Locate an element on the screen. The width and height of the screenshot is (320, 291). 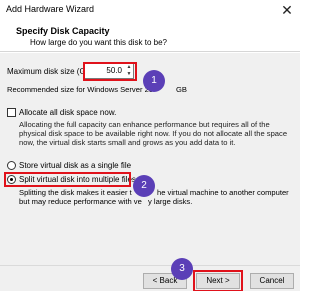
allocate-checkbox is located at coordinates (11, 112).